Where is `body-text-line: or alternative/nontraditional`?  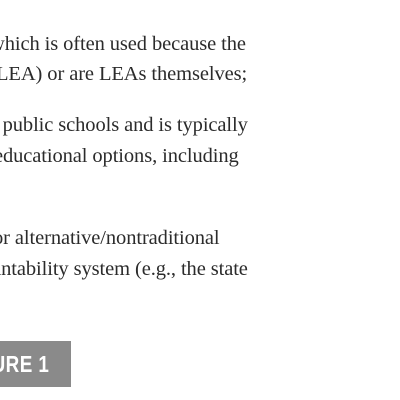
body-text-line: or alternative/nontraditional is located at coordinates (110, 238).